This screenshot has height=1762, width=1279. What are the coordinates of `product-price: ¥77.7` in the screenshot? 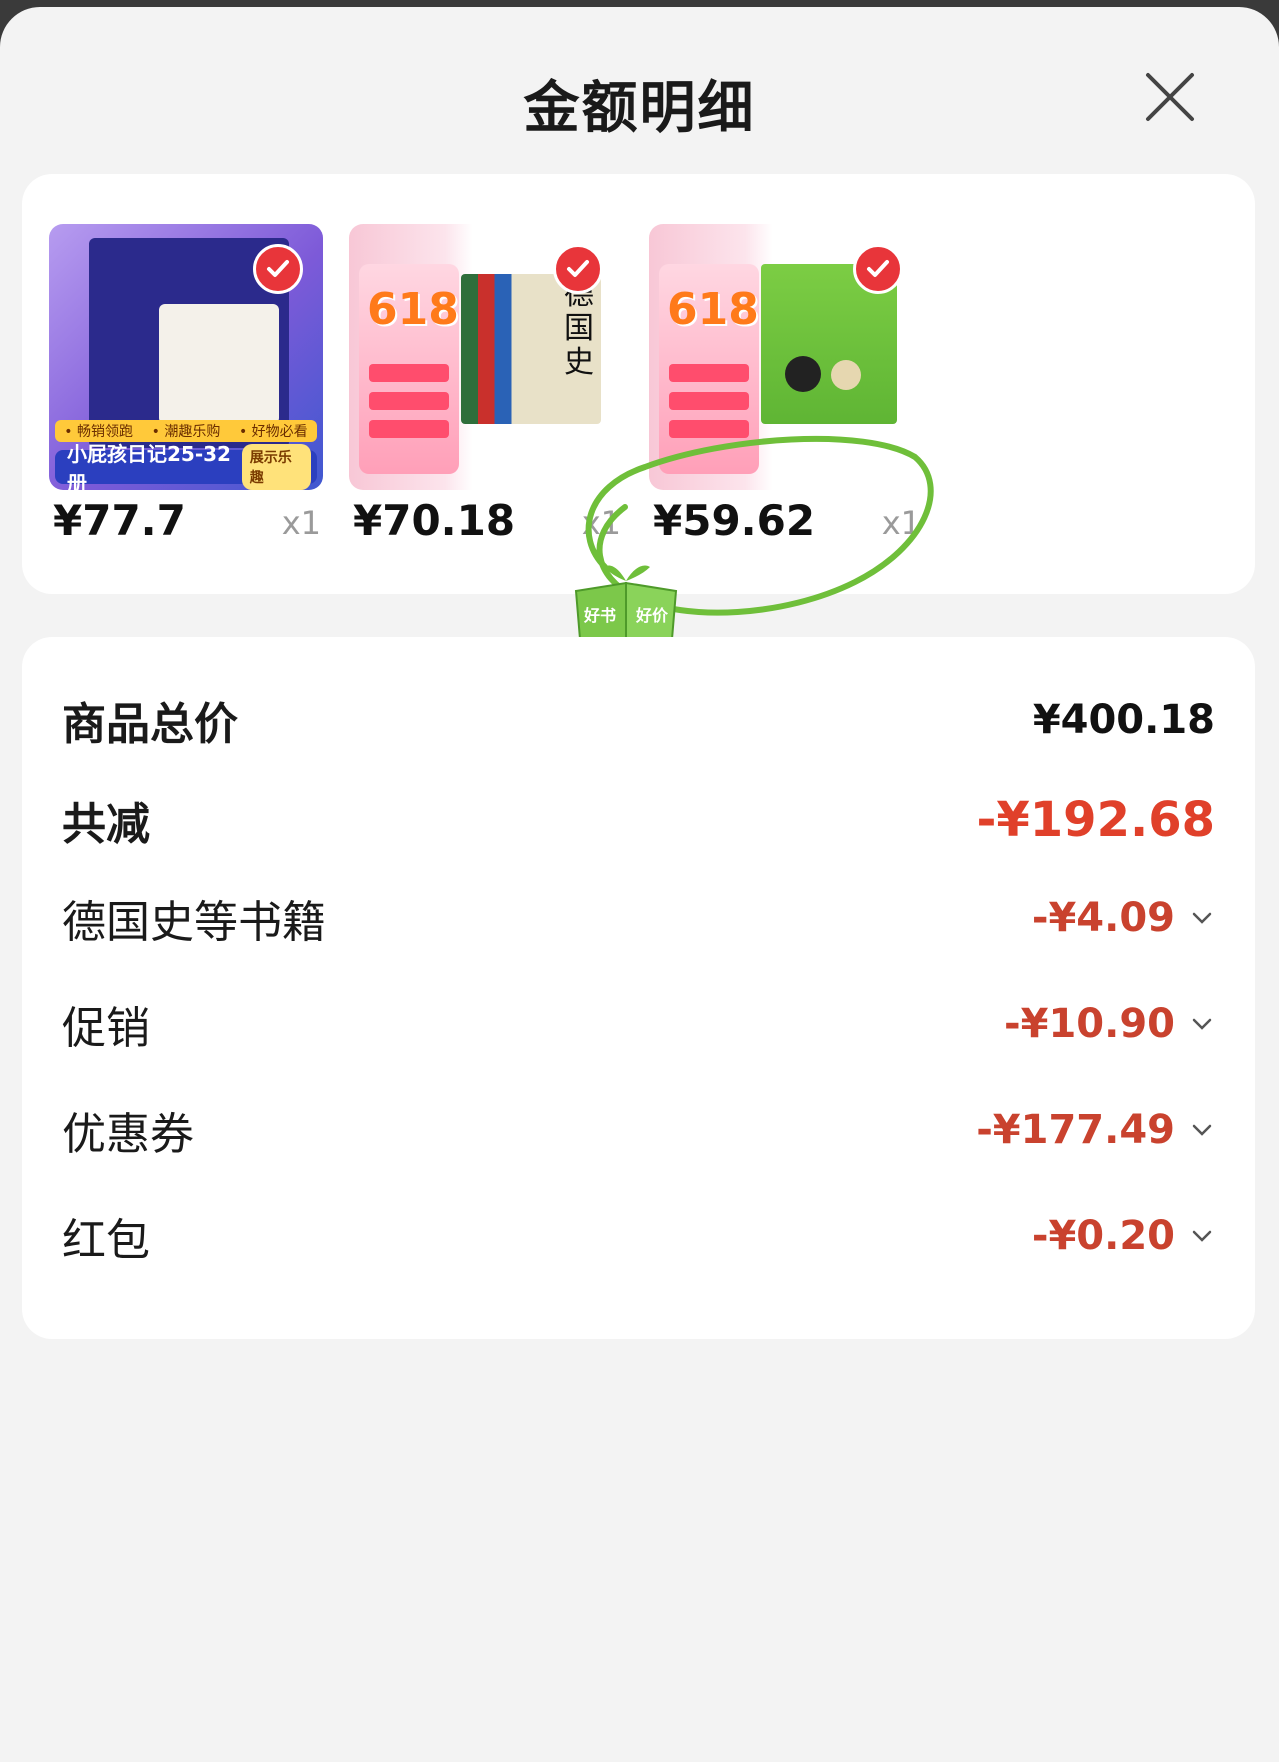 It's located at (119, 520).